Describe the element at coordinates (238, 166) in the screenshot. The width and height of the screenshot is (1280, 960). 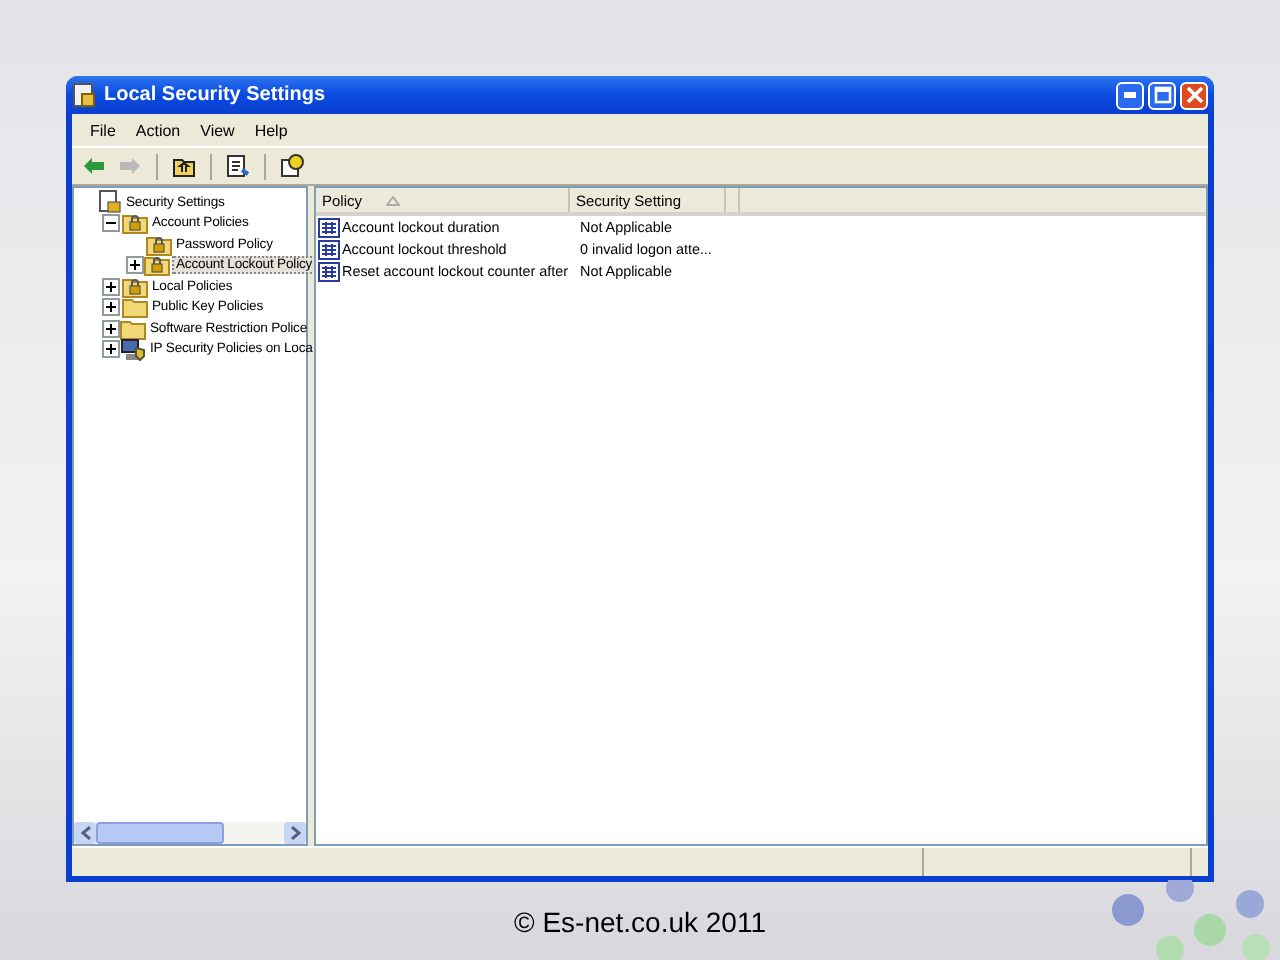
I see `export-button` at that location.